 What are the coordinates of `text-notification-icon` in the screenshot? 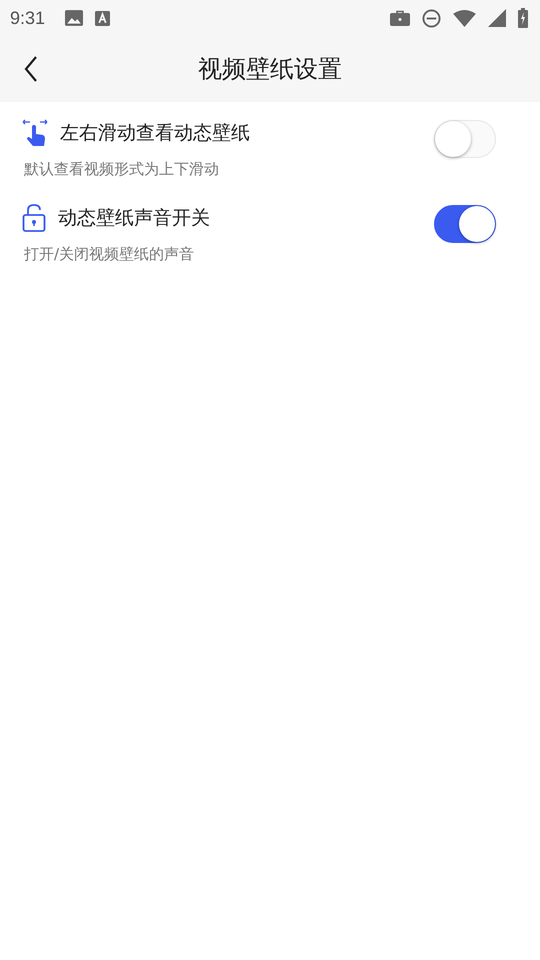 It's located at (102, 18).